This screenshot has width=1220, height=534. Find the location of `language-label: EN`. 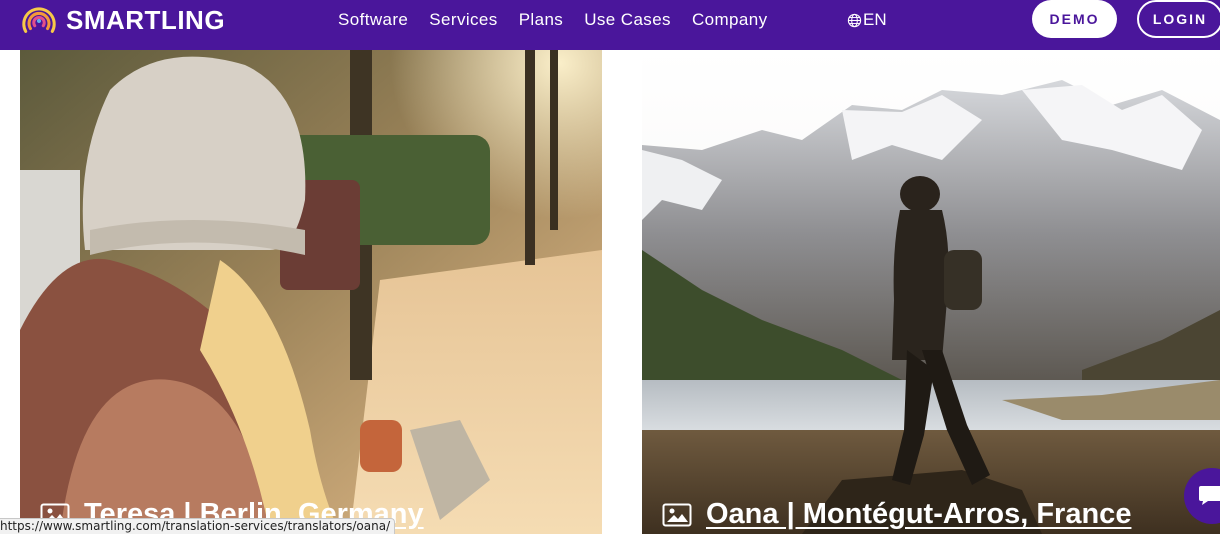

language-label: EN is located at coordinates (875, 19).